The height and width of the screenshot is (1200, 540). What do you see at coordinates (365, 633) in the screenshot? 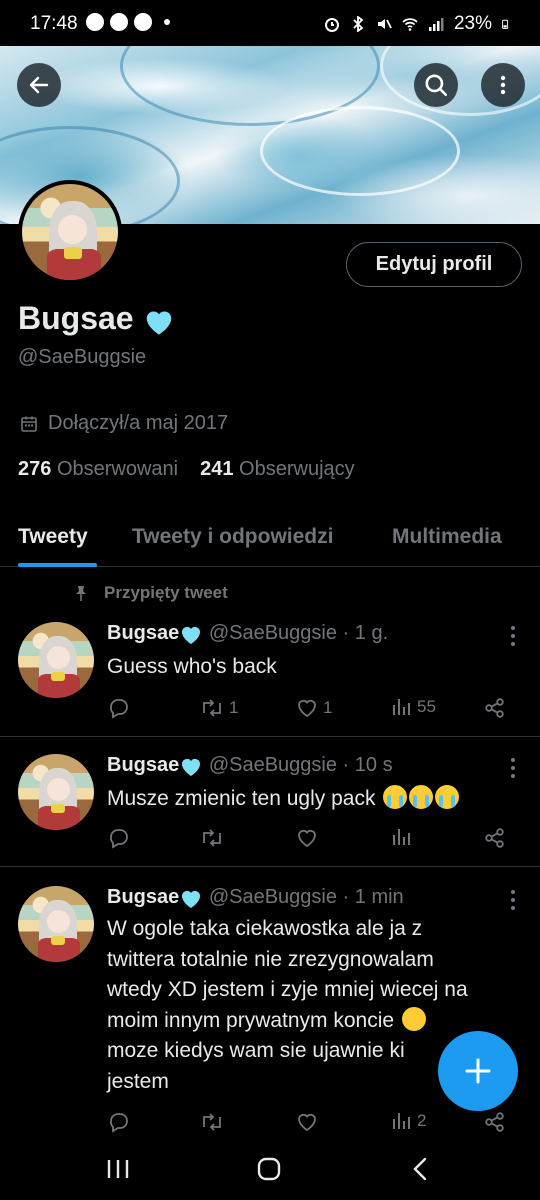
I see `tweet-time: · 1 g.` at bounding box center [365, 633].